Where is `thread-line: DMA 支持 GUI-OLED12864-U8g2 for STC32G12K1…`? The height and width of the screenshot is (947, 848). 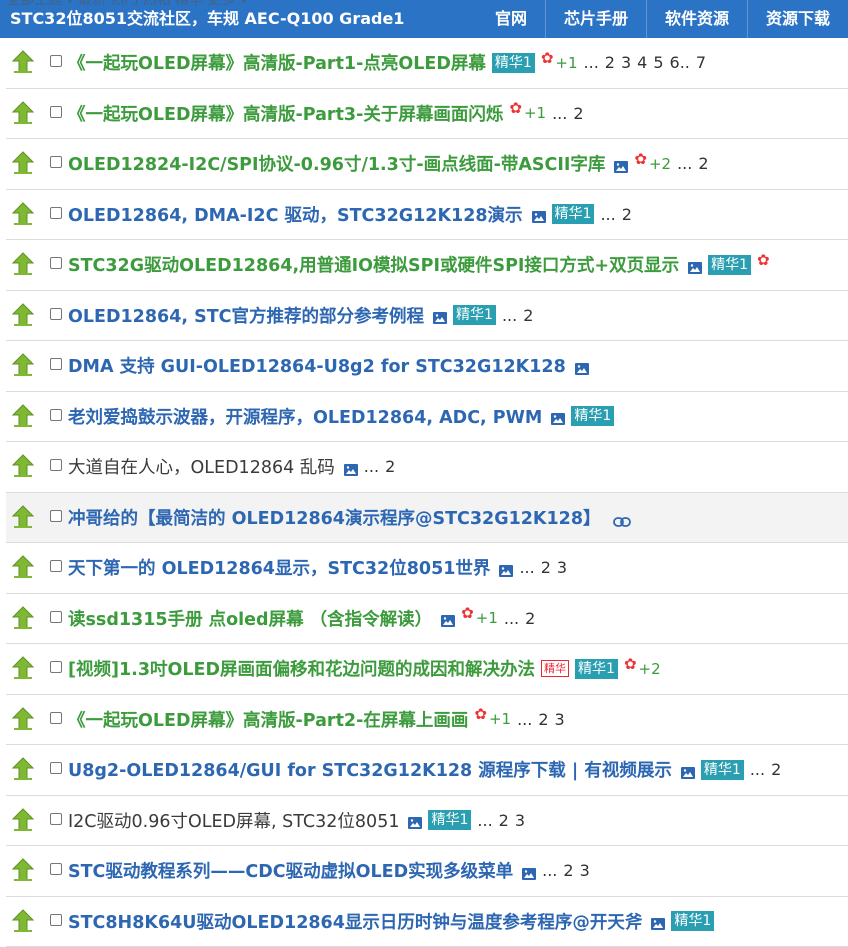
thread-line: DMA 支持 GUI-OLED12864-U8g2 for STC32G12K1… is located at coordinates (328, 365).